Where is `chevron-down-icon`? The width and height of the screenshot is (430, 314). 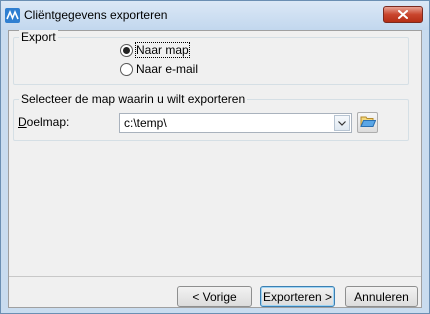 chevron-down-icon is located at coordinates (342, 123).